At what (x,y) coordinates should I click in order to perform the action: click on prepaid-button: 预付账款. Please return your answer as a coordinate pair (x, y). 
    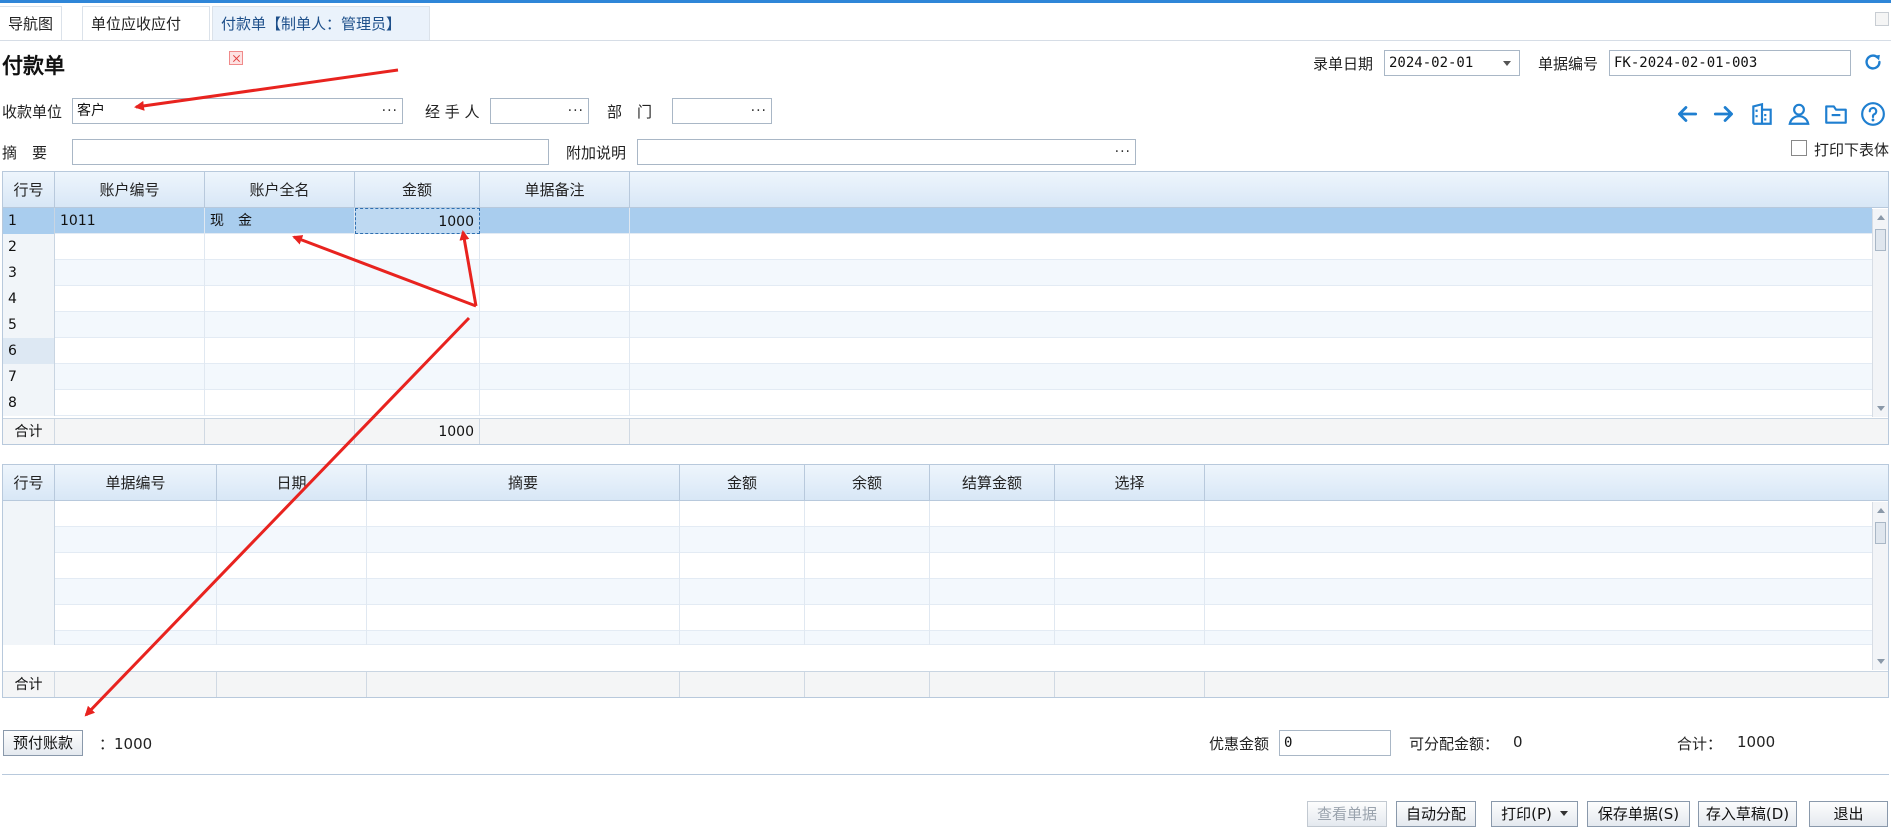
    Looking at the image, I should click on (43, 743).